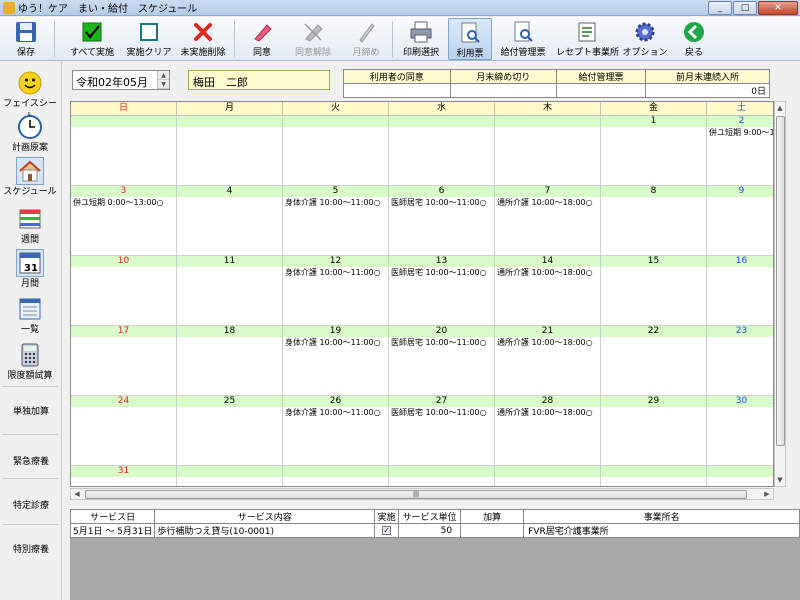  I want to click on close-button: ✕, so click(778, 8).